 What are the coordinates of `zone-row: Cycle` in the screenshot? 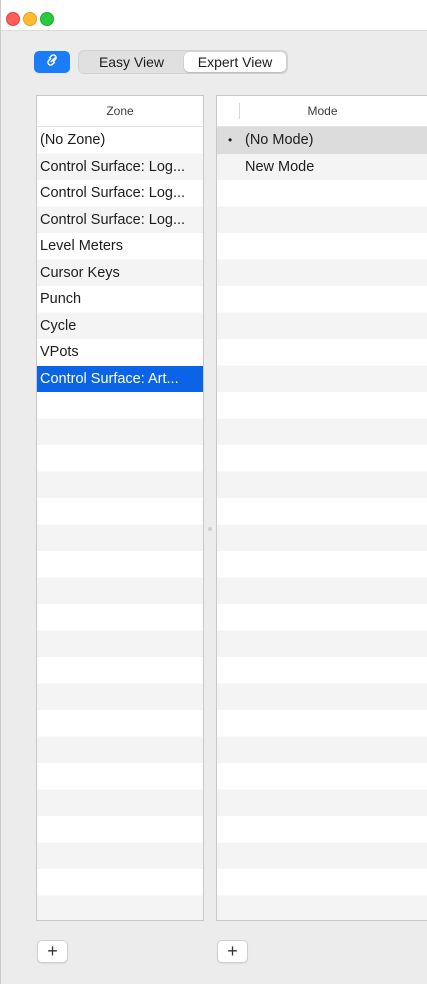 It's located at (120, 326).